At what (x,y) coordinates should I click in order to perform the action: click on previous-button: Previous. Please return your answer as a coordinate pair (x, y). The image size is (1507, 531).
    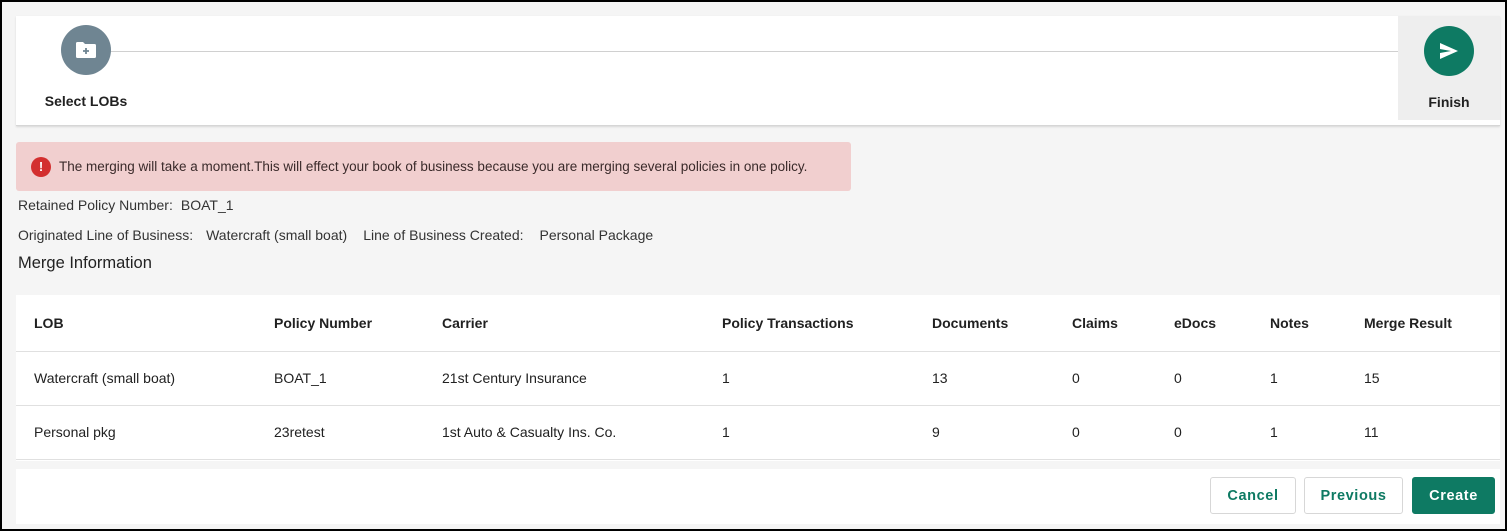
    Looking at the image, I should click on (1353, 495).